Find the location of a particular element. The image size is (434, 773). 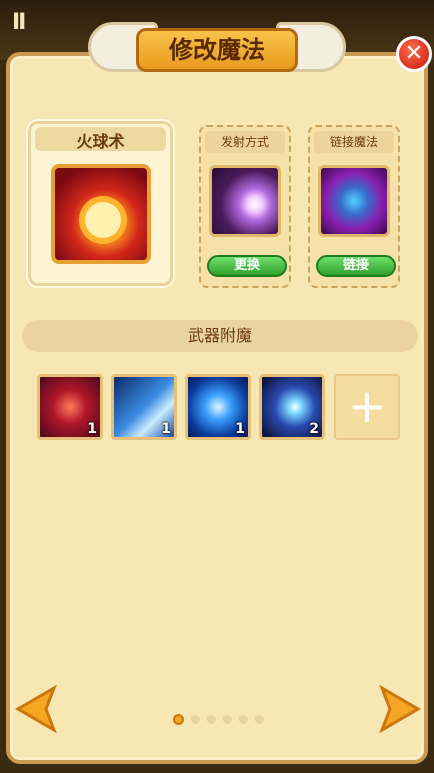

link-magic-card: 链接魔法 链接 is located at coordinates (354, 206).